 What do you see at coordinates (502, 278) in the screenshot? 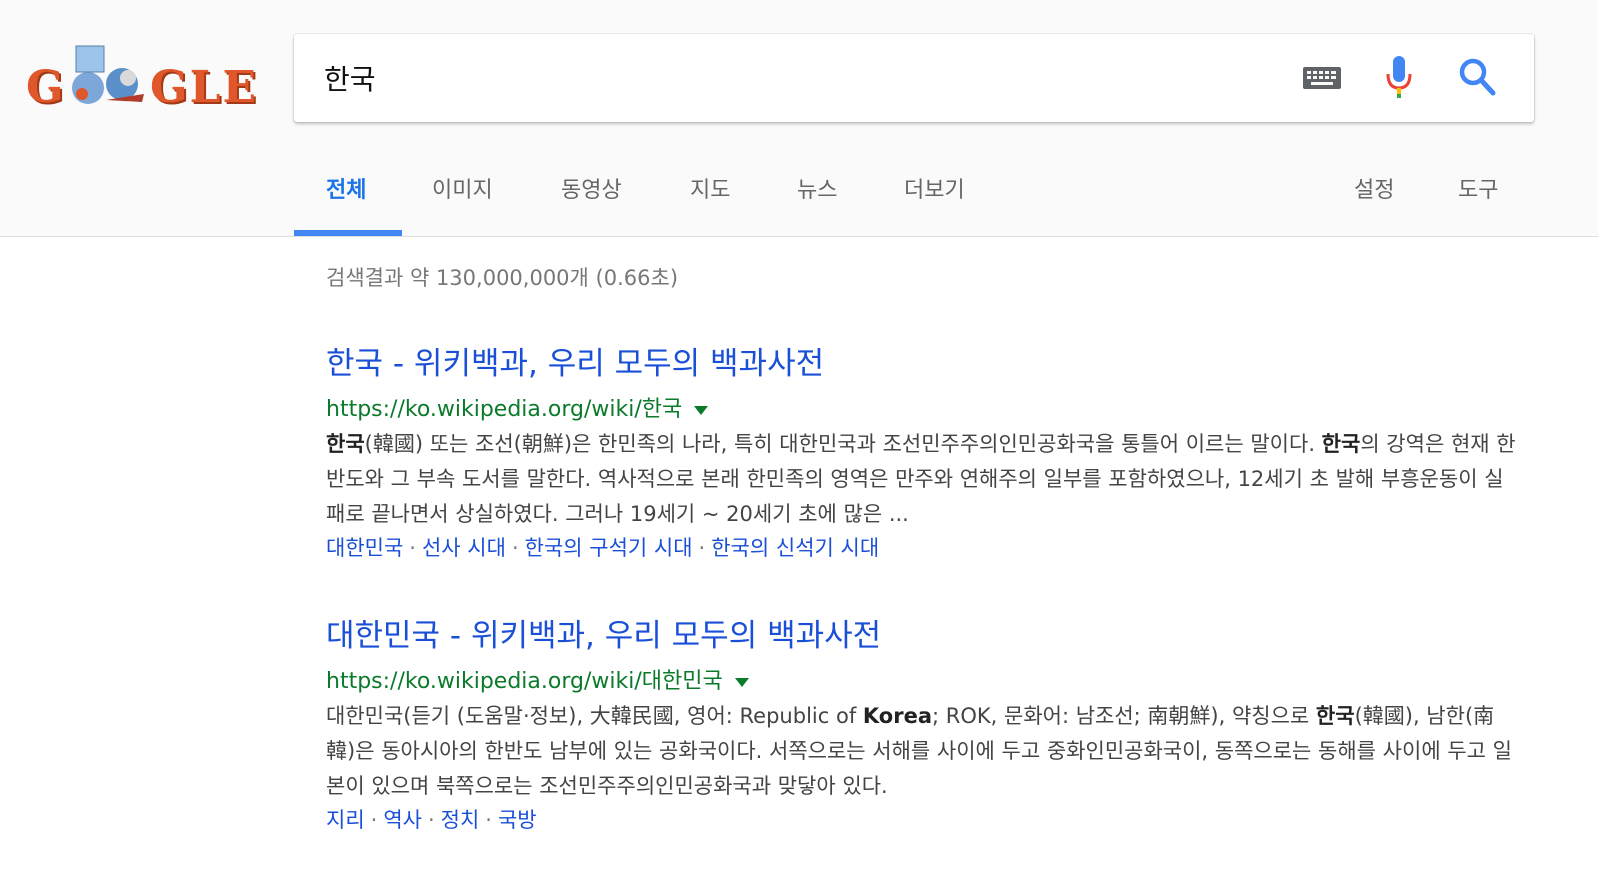
I see `result-stats: 검색결과 약 130,000,000개 (0.66초)` at bounding box center [502, 278].